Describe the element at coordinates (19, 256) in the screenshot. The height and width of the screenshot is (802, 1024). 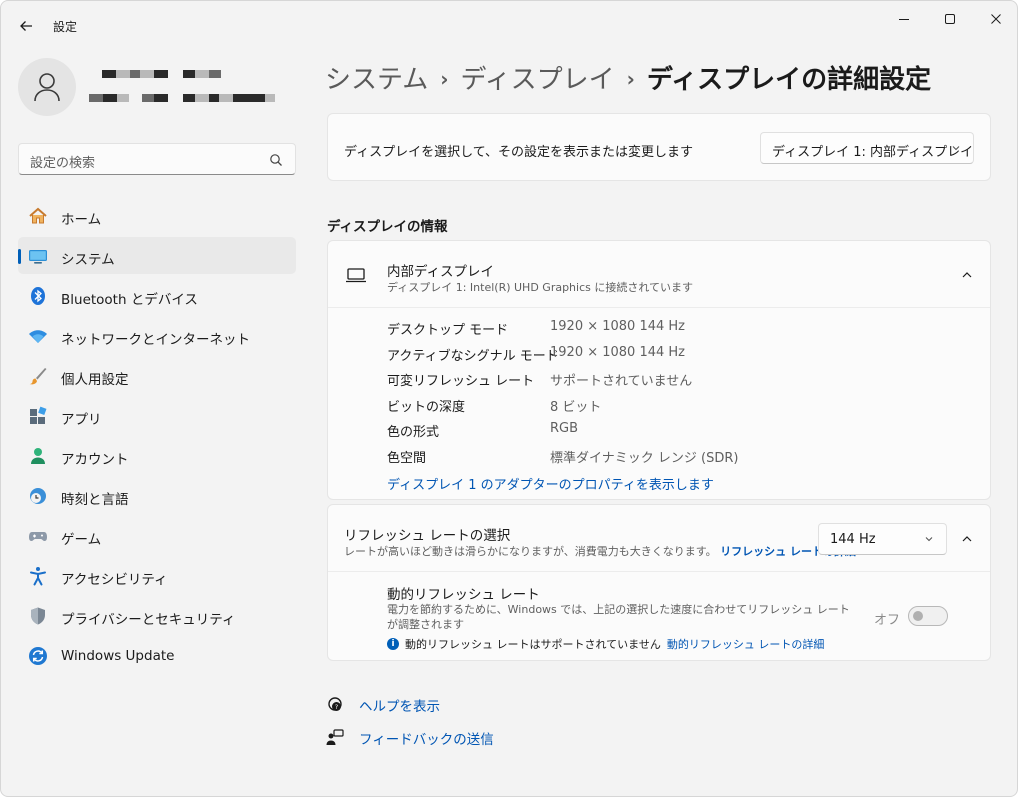
I see `active-indicator` at that location.